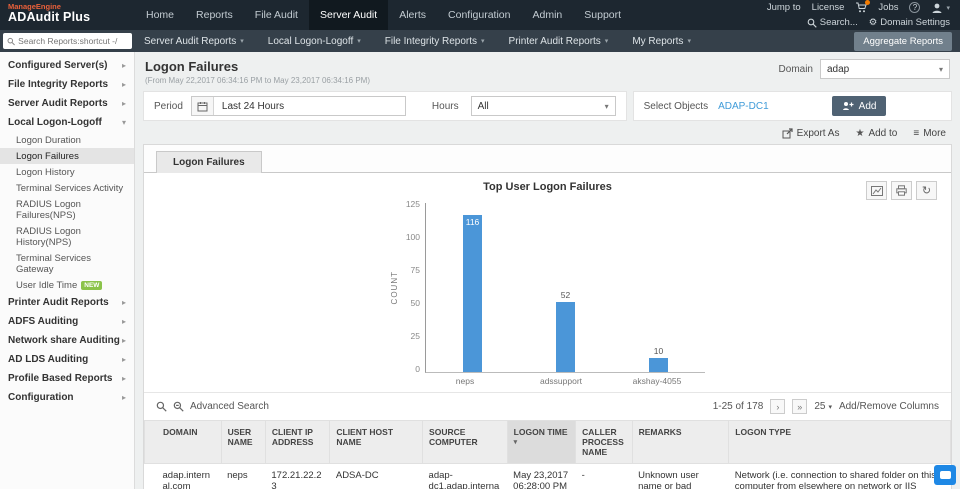 The width and height of the screenshot is (960, 489). What do you see at coordinates (67, 263) in the screenshot?
I see `sidebar-item-terminal-services-gateway: Terminal Services Gateway` at bounding box center [67, 263].